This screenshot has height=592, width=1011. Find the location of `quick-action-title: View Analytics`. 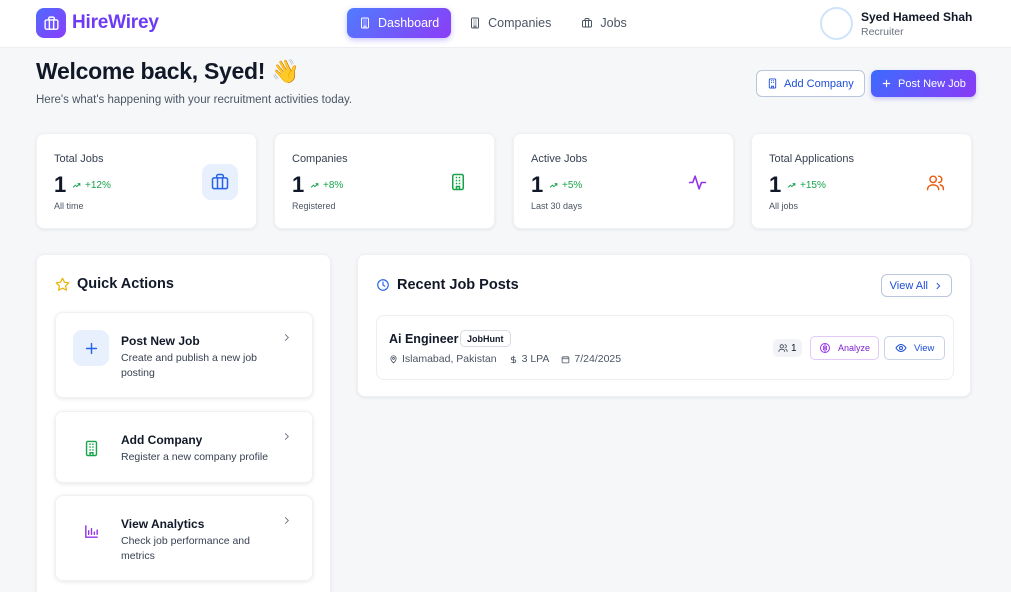

quick-action-title: View Analytics is located at coordinates (163, 524).